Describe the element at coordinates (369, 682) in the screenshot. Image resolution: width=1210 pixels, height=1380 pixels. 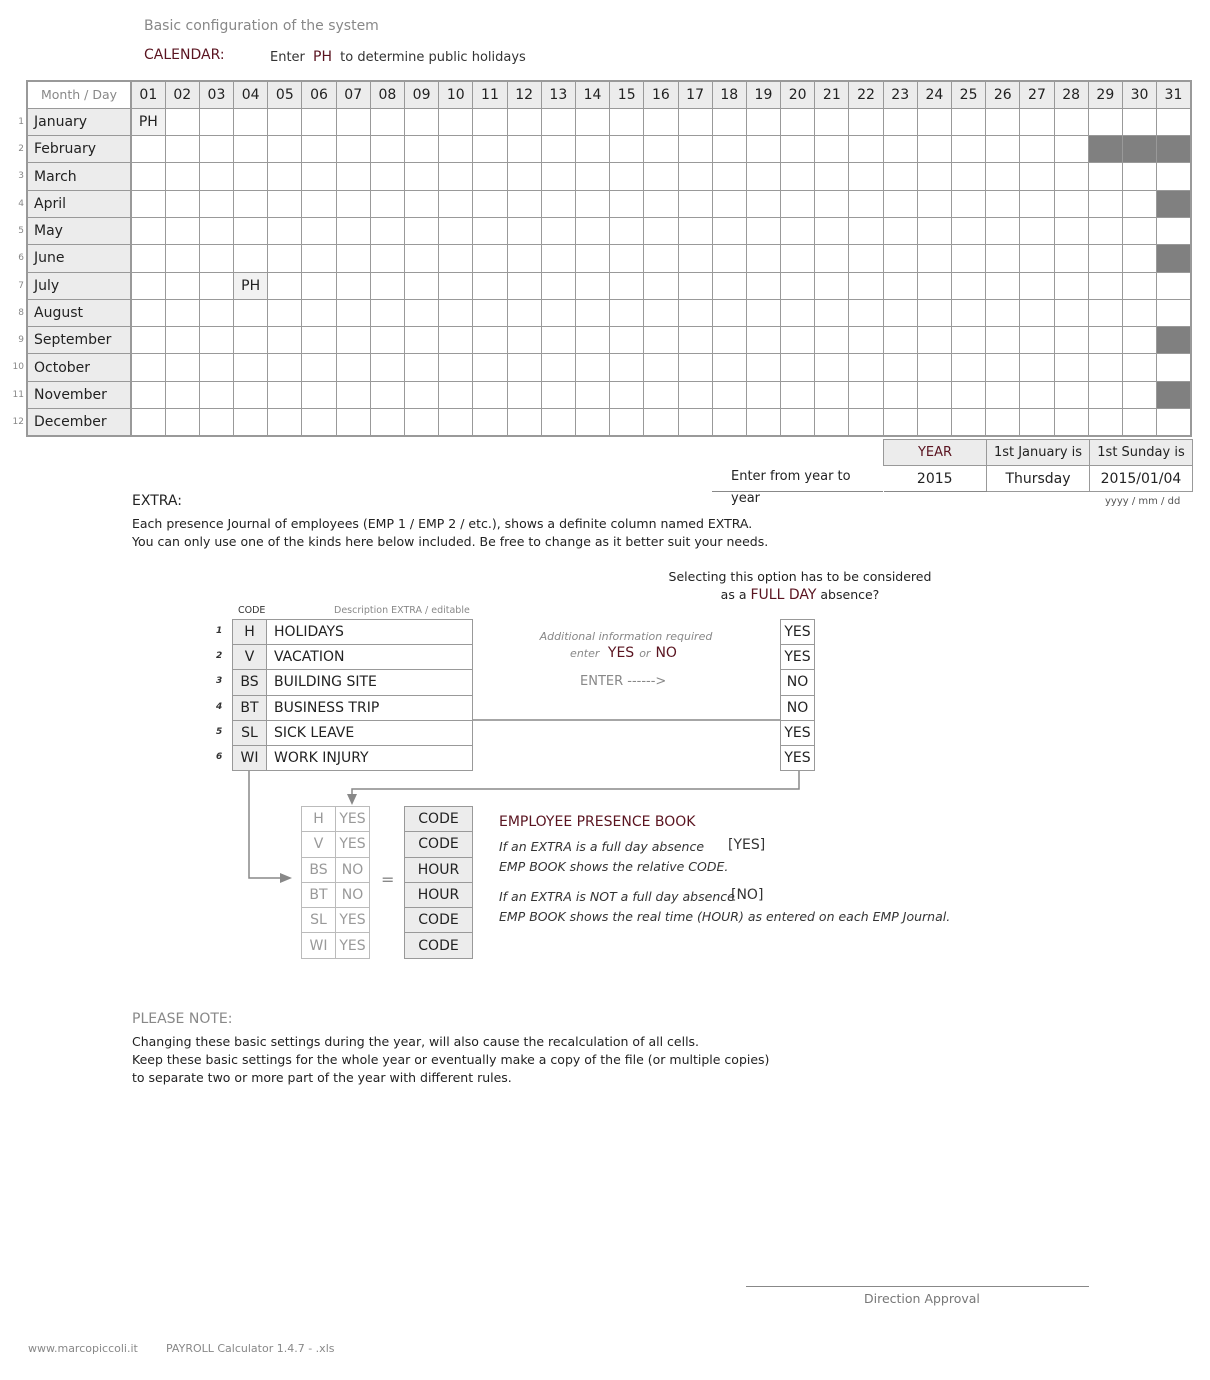
I see `extra-description-input: BUILDING SITE` at that location.